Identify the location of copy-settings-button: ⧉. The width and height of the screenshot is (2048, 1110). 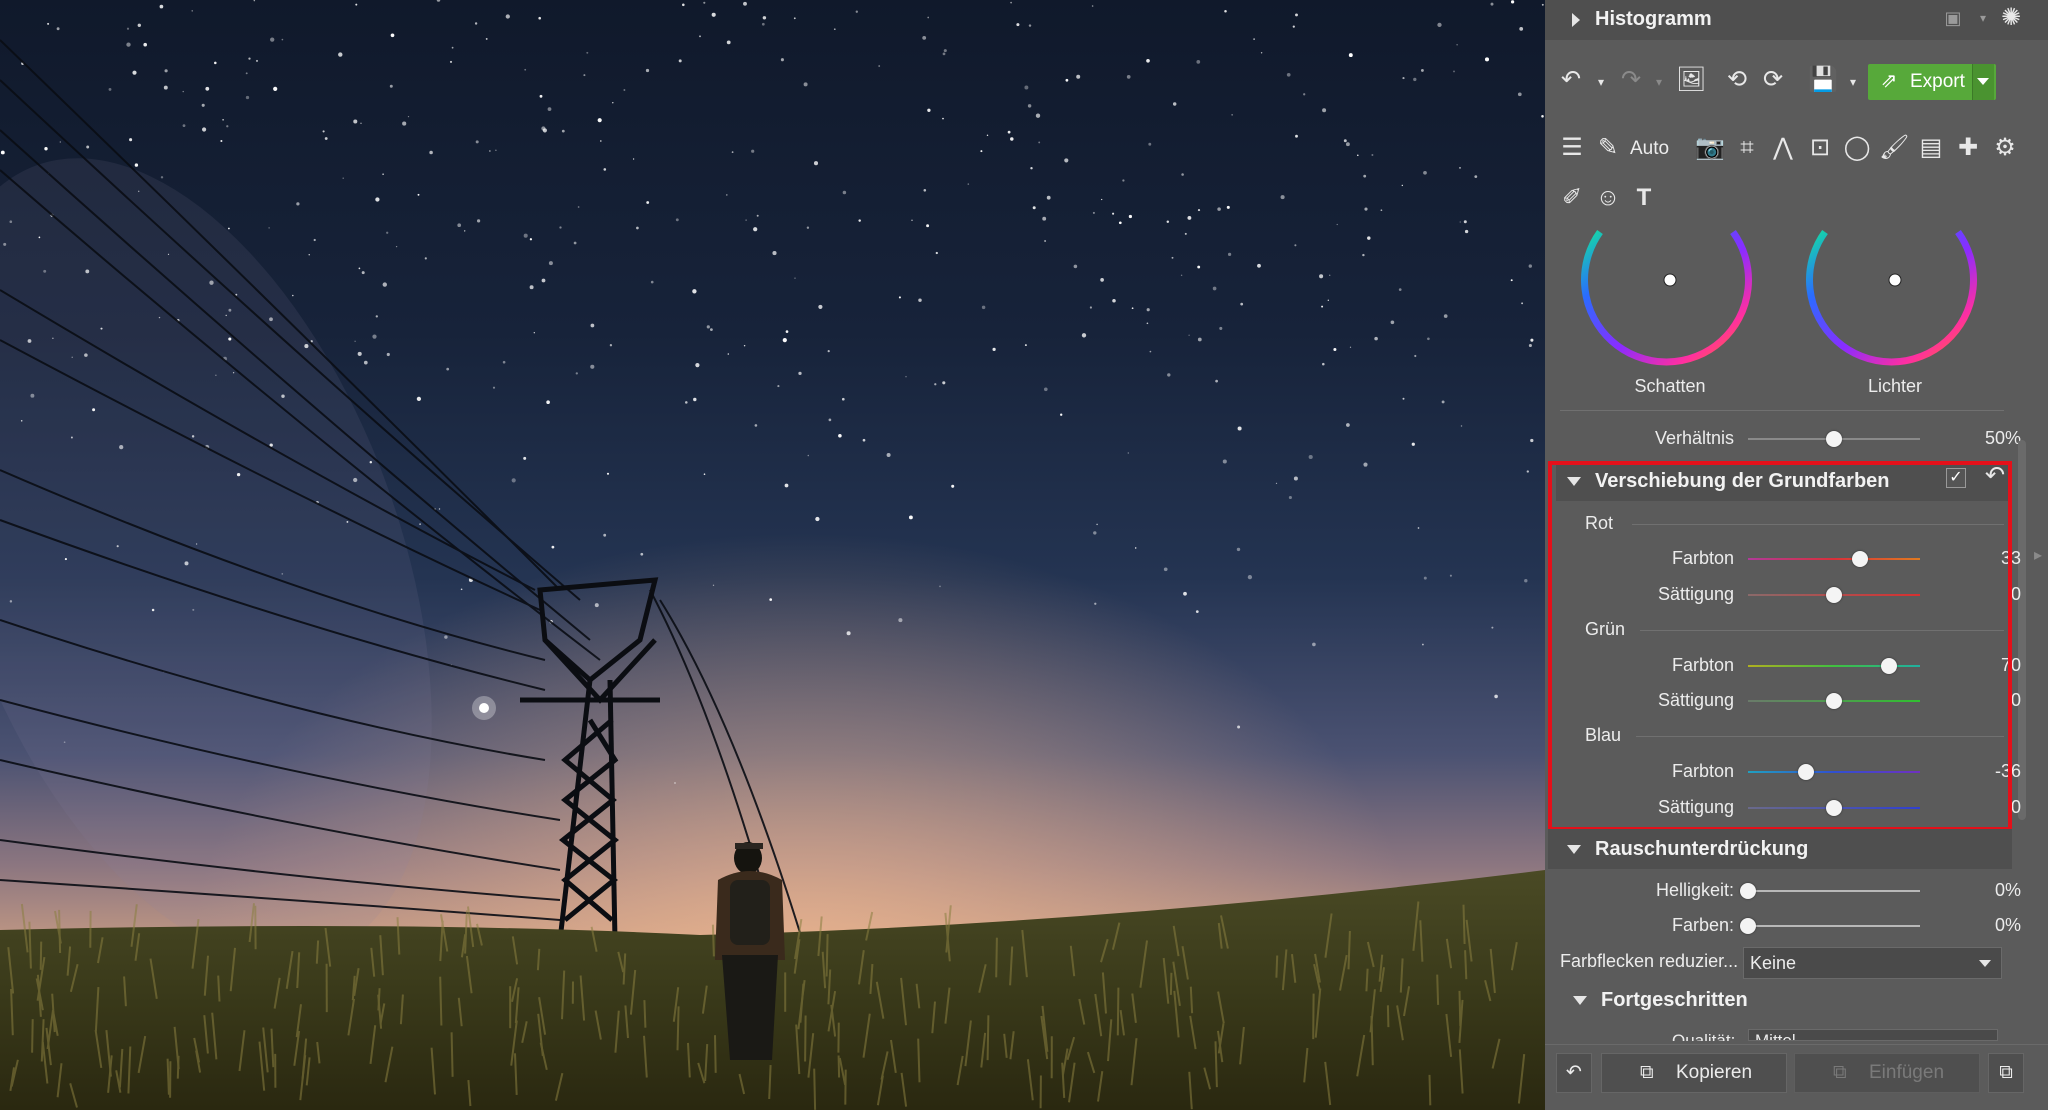
(2006, 1073).